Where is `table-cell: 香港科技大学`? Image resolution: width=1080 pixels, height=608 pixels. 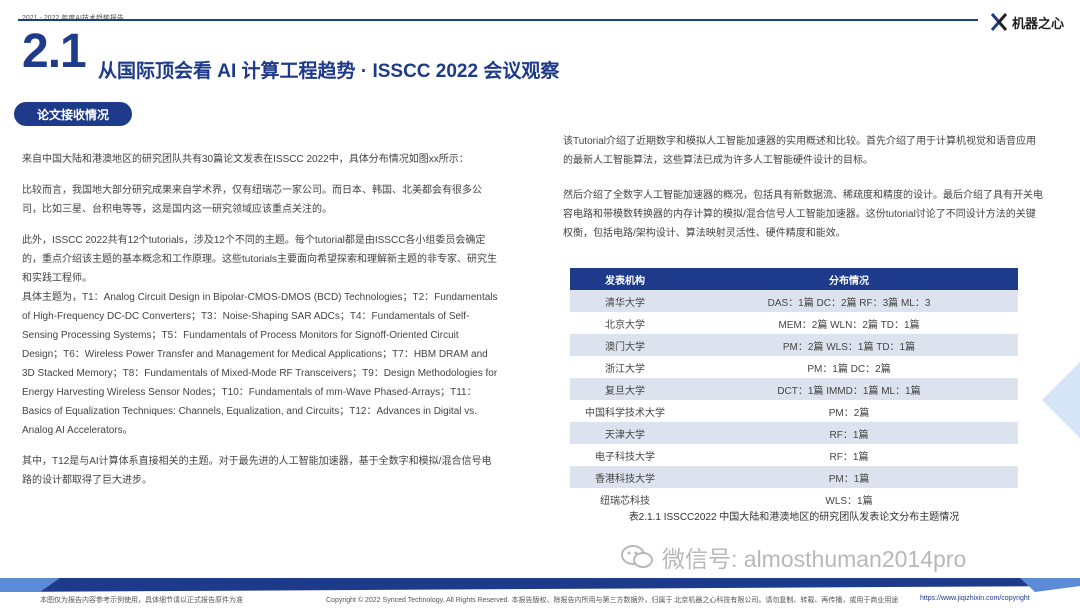
table-cell: 香港科技大学 is located at coordinates (625, 477).